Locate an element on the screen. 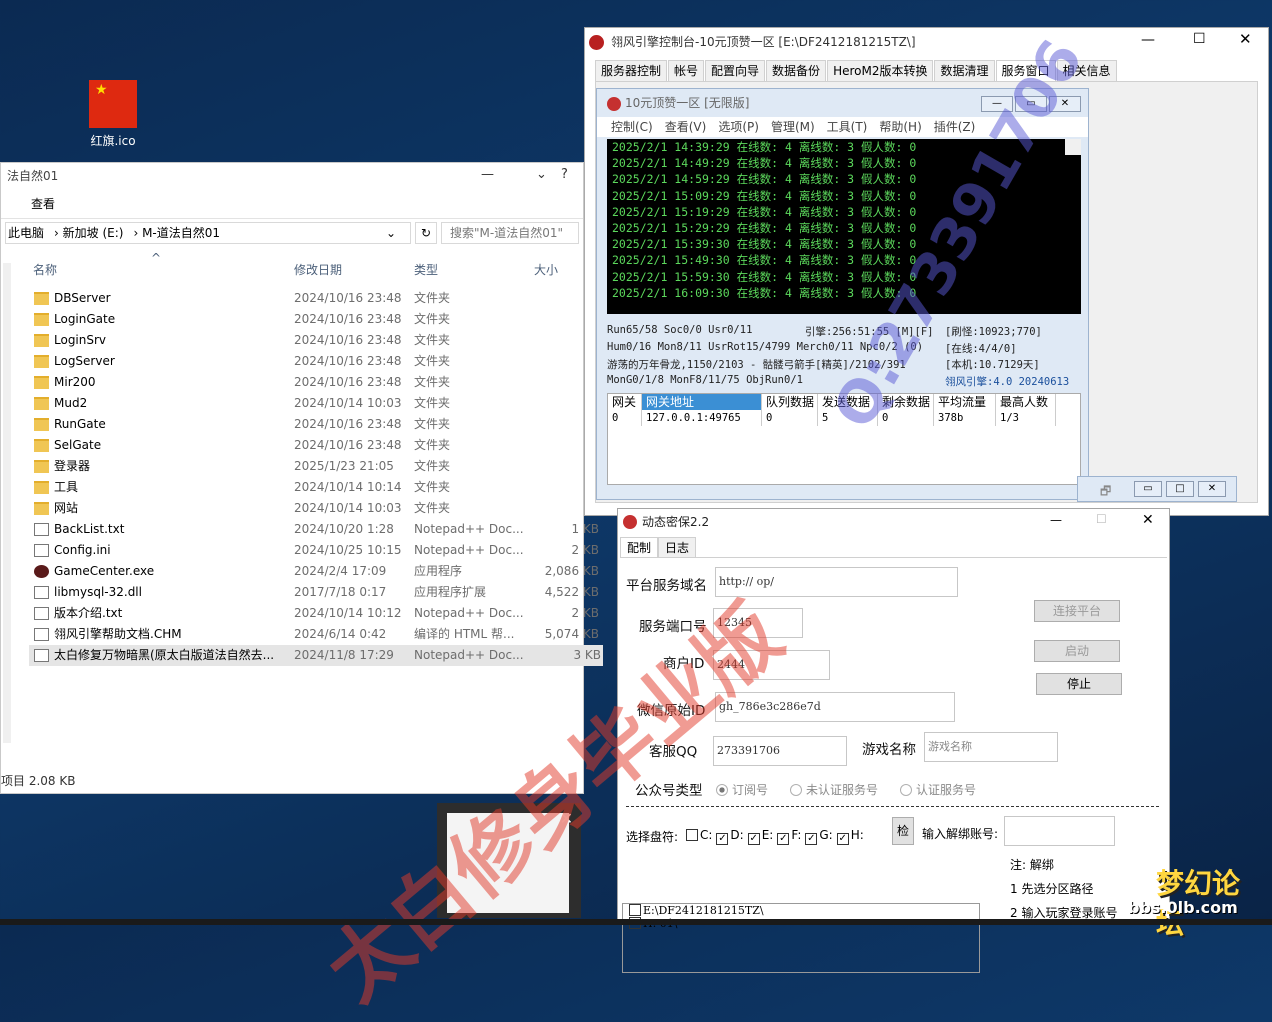  file-row: Mir200 2024/10/16 23:48 文件夹 is located at coordinates (292, 382).